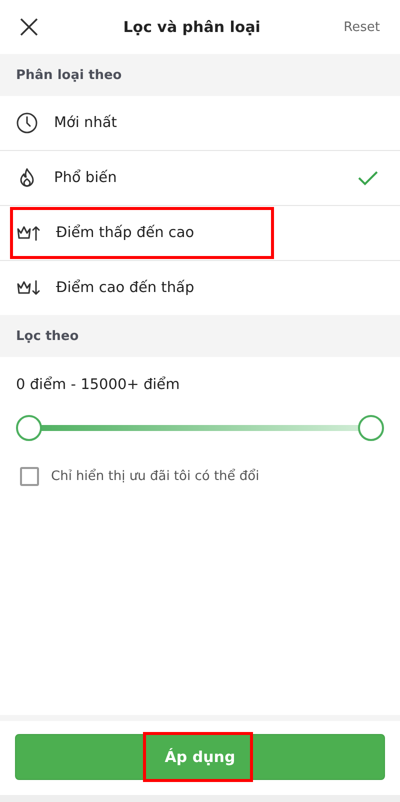 Image resolution: width=400 pixels, height=802 pixels. What do you see at coordinates (47, 336) in the screenshot?
I see `section-title: Lọc theo` at bounding box center [47, 336].